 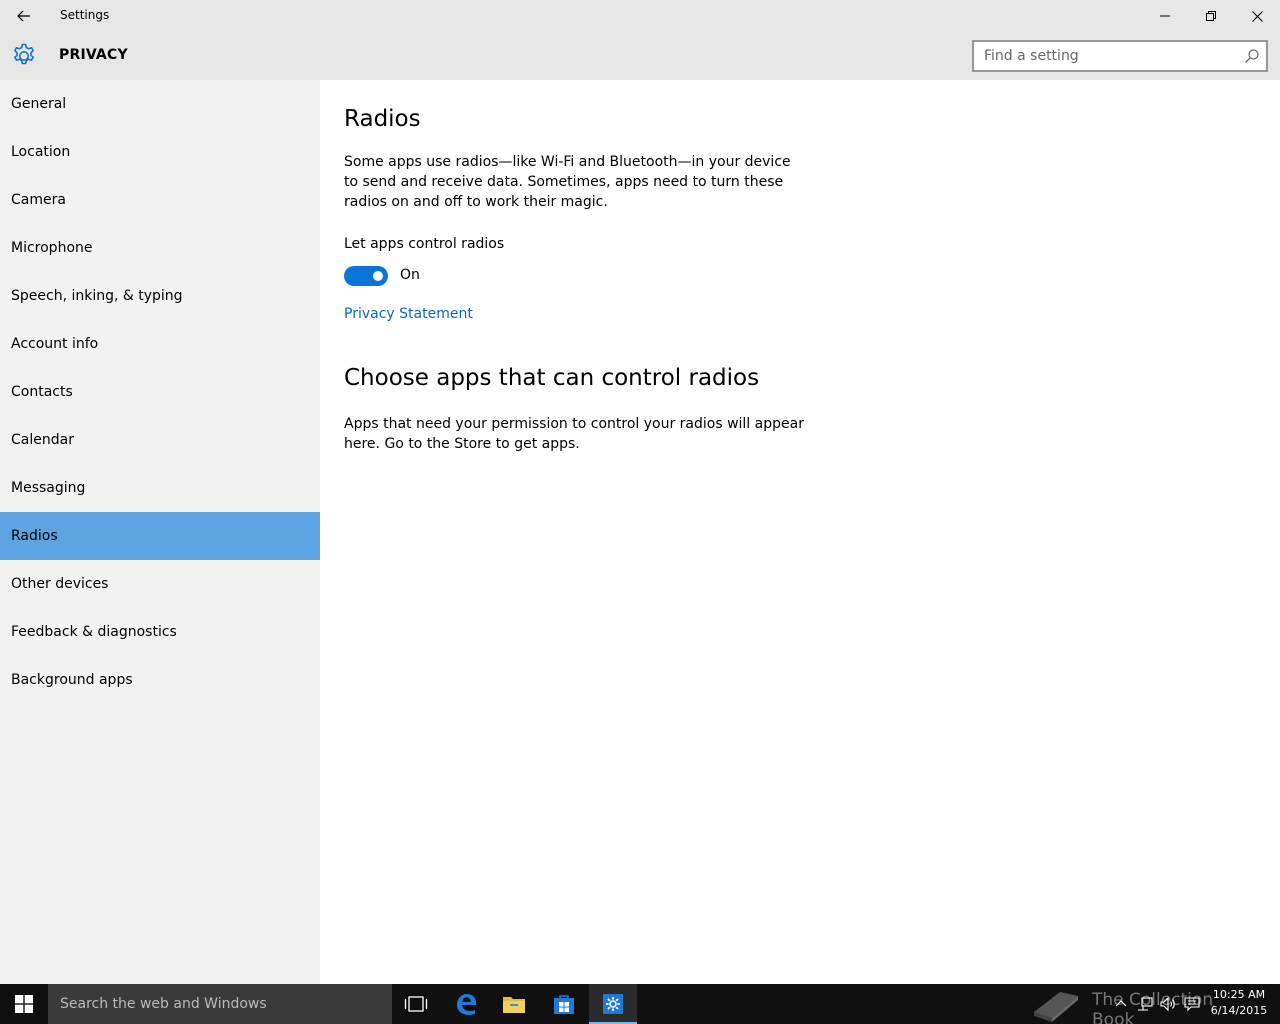 What do you see at coordinates (160, 248) in the screenshot?
I see `sidebar-item-microphone: Microphone` at bounding box center [160, 248].